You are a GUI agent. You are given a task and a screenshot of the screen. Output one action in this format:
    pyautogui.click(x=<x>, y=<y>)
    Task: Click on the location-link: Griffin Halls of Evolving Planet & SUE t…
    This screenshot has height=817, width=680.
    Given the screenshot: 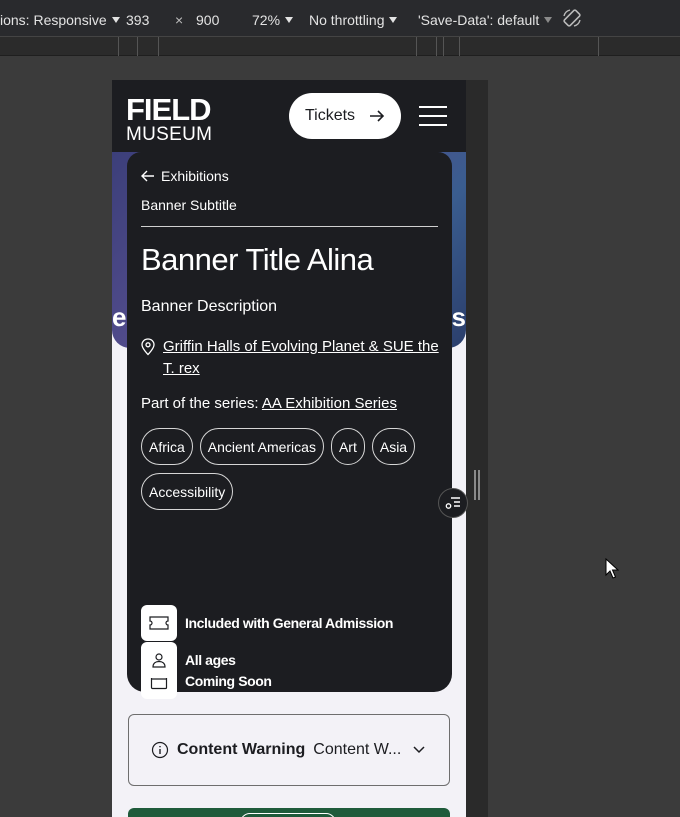 What is the action you would take?
    pyautogui.click(x=302, y=358)
    